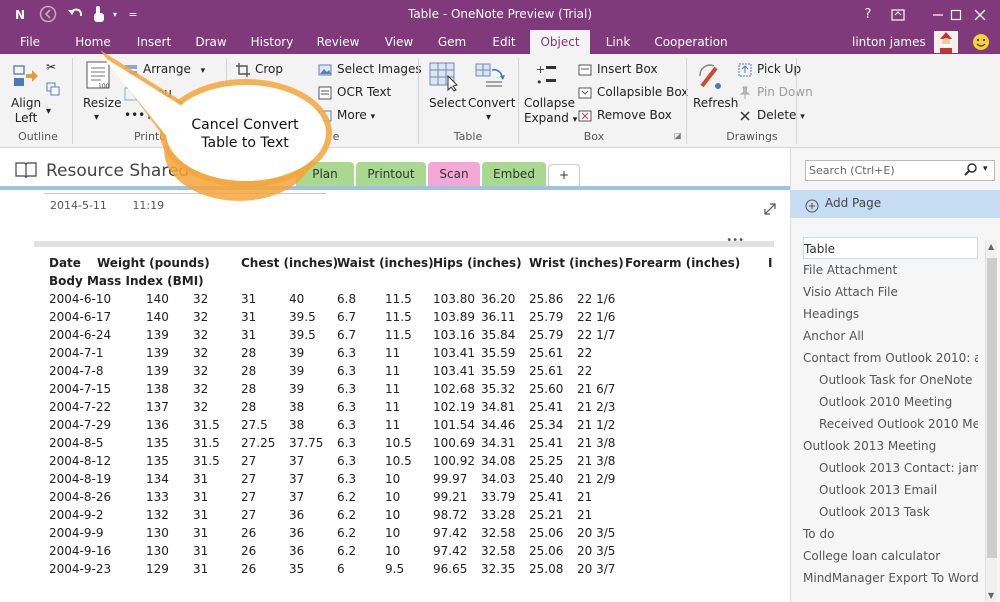  What do you see at coordinates (890, 534) in the screenshot?
I see `page-list-item: To do` at bounding box center [890, 534].